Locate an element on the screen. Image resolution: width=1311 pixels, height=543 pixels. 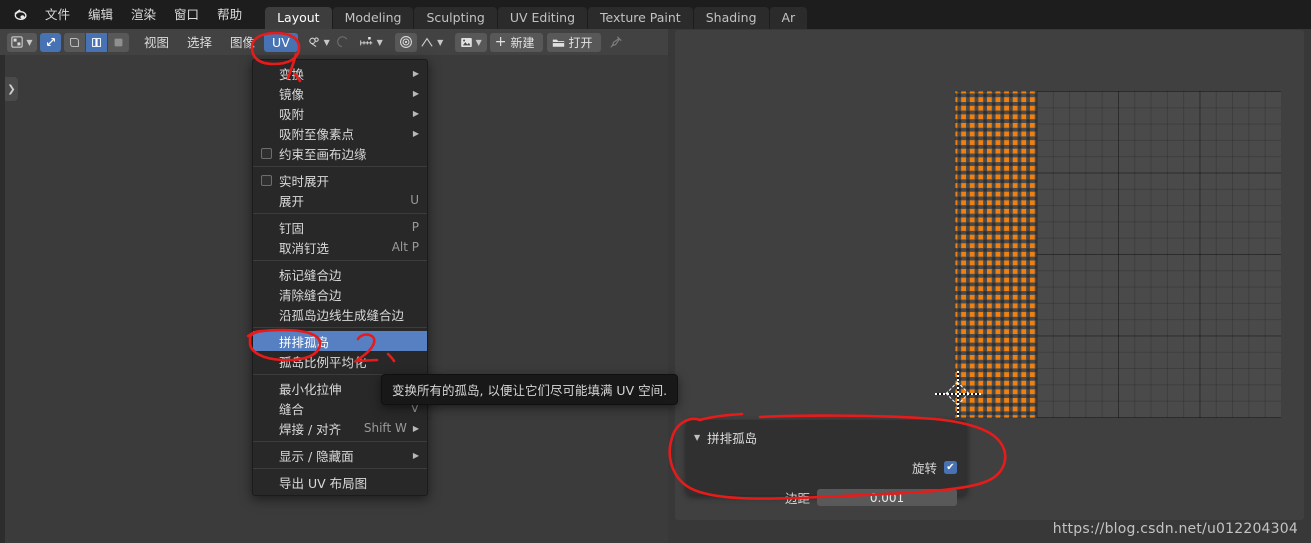
menu-item-unpin: 取消钉选 Alt P is located at coordinates (340, 247).